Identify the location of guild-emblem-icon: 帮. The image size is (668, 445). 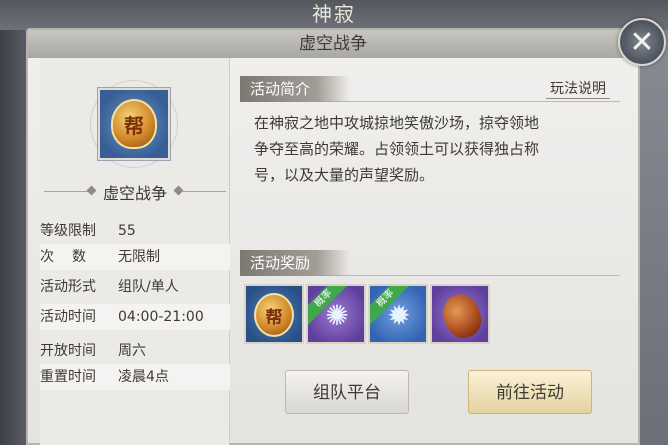
(134, 124).